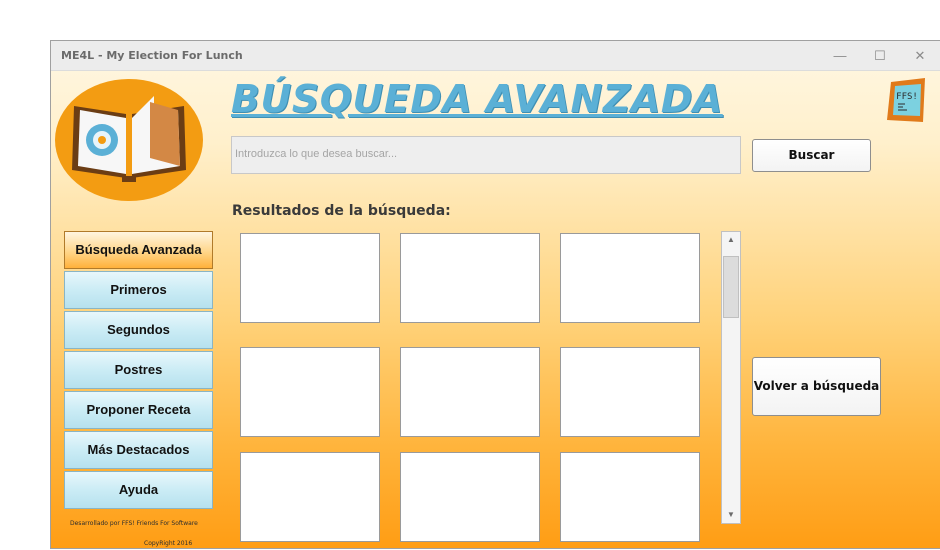  I want to click on back-to-search-button: Volver a búsqueda, so click(816, 386).